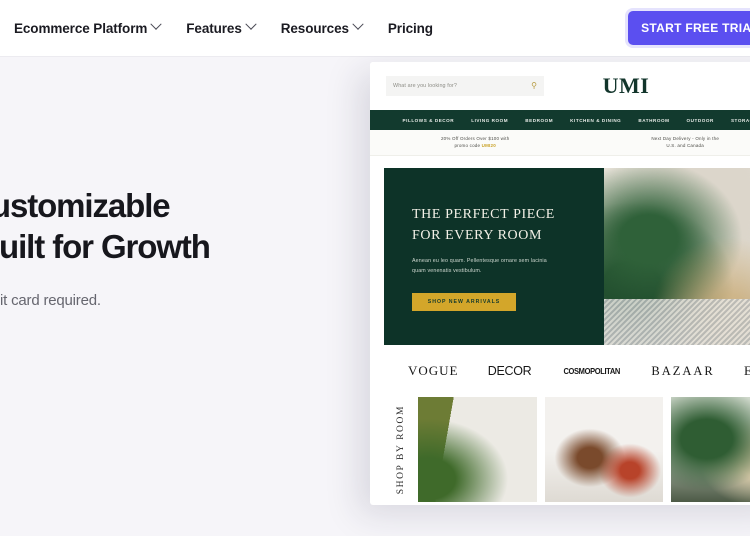 The width and height of the screenshot is (750, 536). Describe the element at coordinates (85, 205) in the screenshot. I see `hero-title-line-1: nd Customizable` at that location.